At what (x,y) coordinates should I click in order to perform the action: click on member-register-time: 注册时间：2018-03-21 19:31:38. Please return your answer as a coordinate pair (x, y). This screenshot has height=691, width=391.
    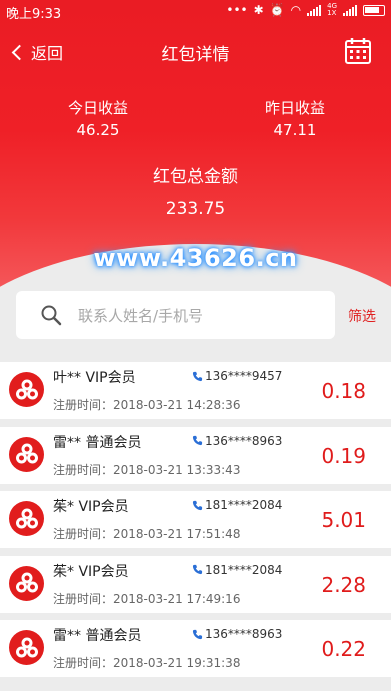
    Looking at the image, I should click on (147, 663).